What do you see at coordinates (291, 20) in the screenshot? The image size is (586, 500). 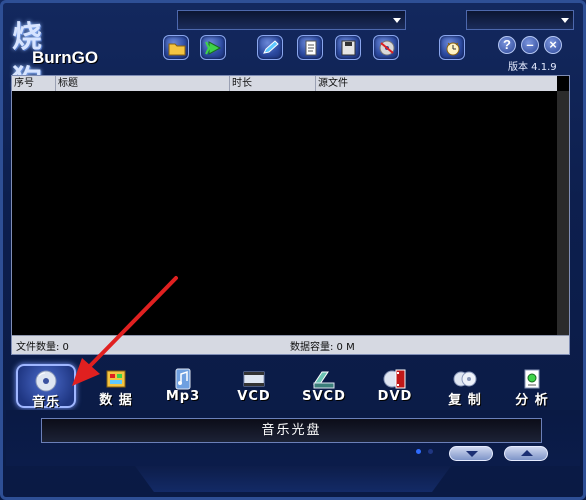 I see `drive-select` at bounding box center [291, 20].